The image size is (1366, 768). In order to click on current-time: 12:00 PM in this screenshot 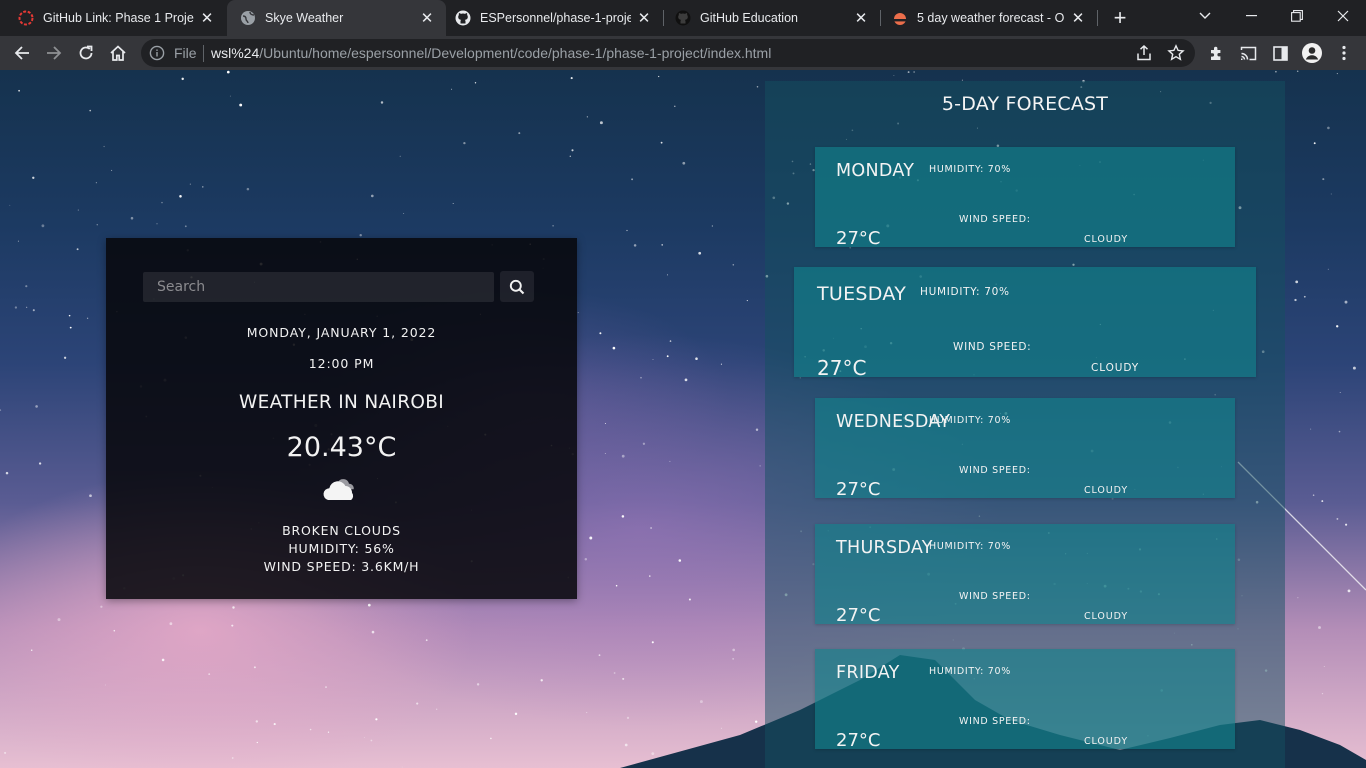, I will do `click(341, 363)`.